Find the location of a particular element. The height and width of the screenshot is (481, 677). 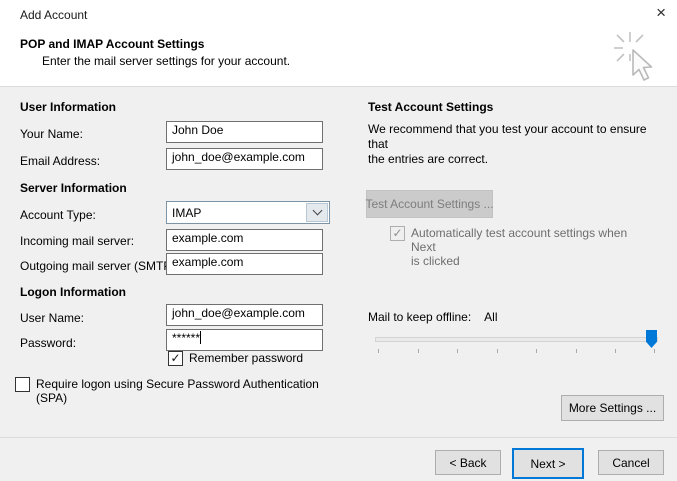

incoming-server-label: Incoming mail server: is located at coordinates (77, 241).